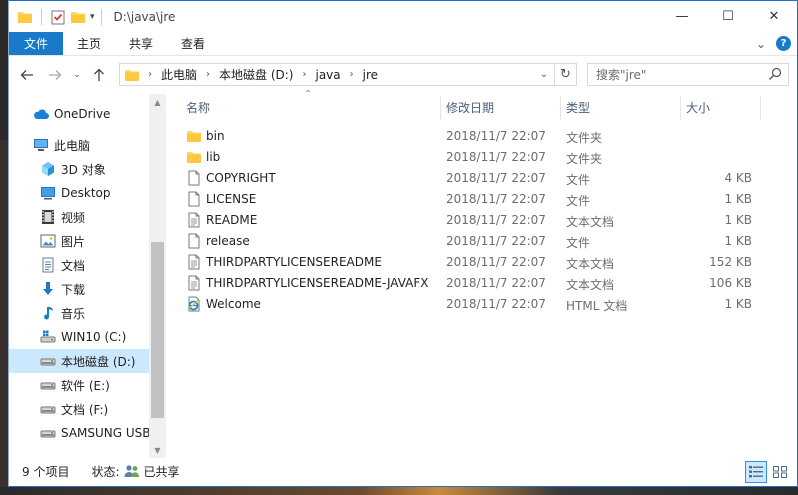 This screenshot has height=495, width=798. I want to click on large-icons-view-button, so click(780, 472).